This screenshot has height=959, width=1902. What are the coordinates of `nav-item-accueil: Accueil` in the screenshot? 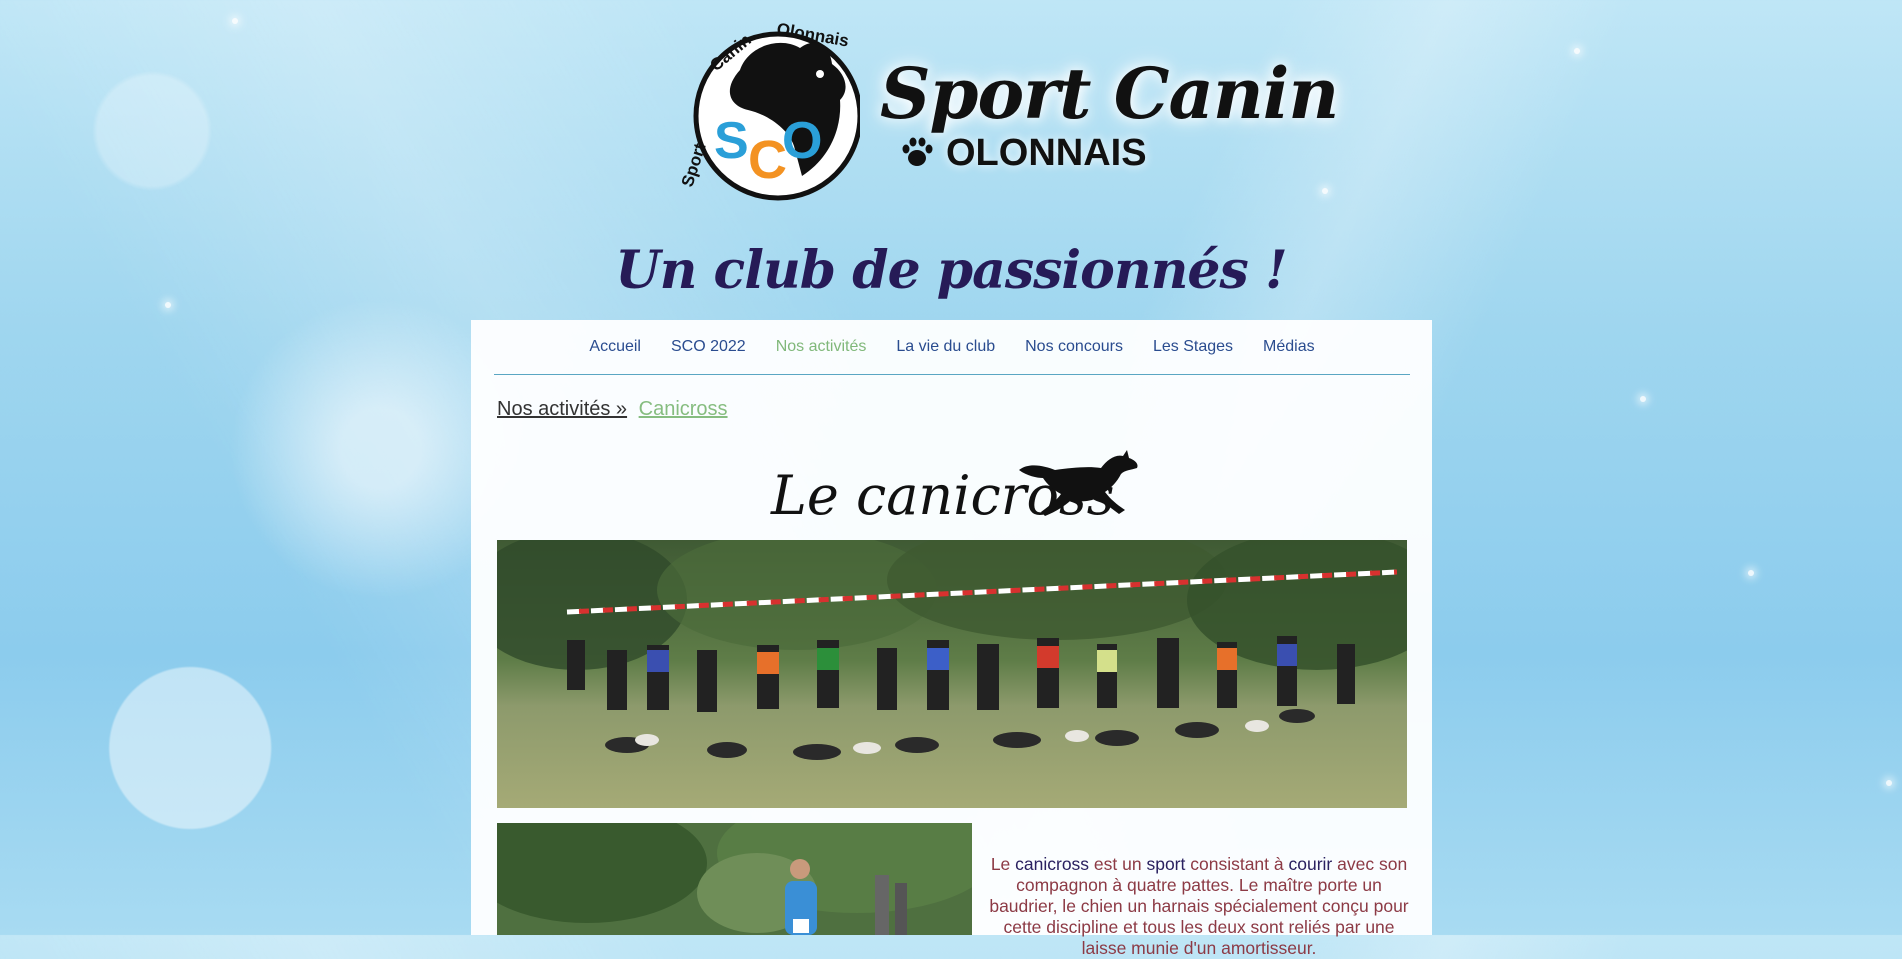 It's located at (615, 347).